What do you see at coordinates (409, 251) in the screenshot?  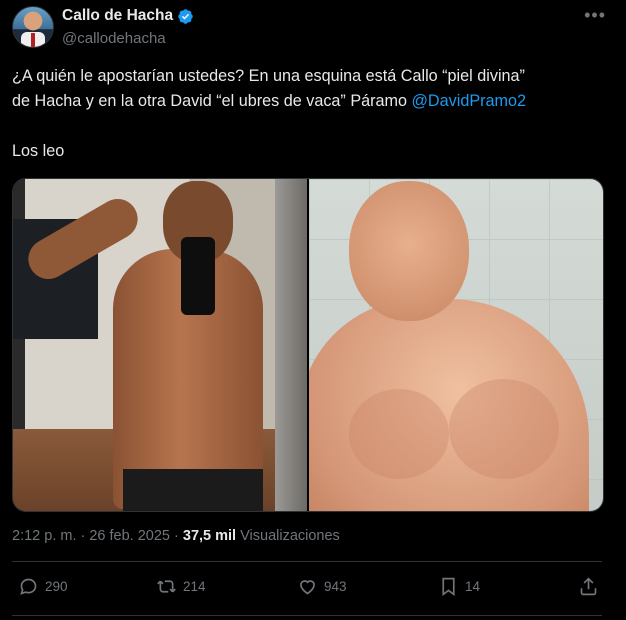 I see `photo-head-right` at bounding box center [409, 251].